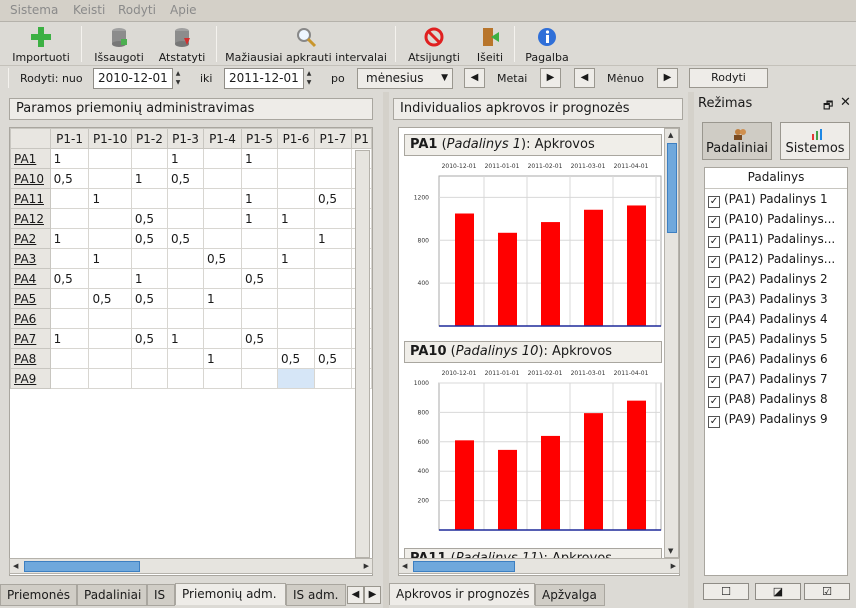  I want to click on menu-rodyti: Rodyti, so click(137, 10).